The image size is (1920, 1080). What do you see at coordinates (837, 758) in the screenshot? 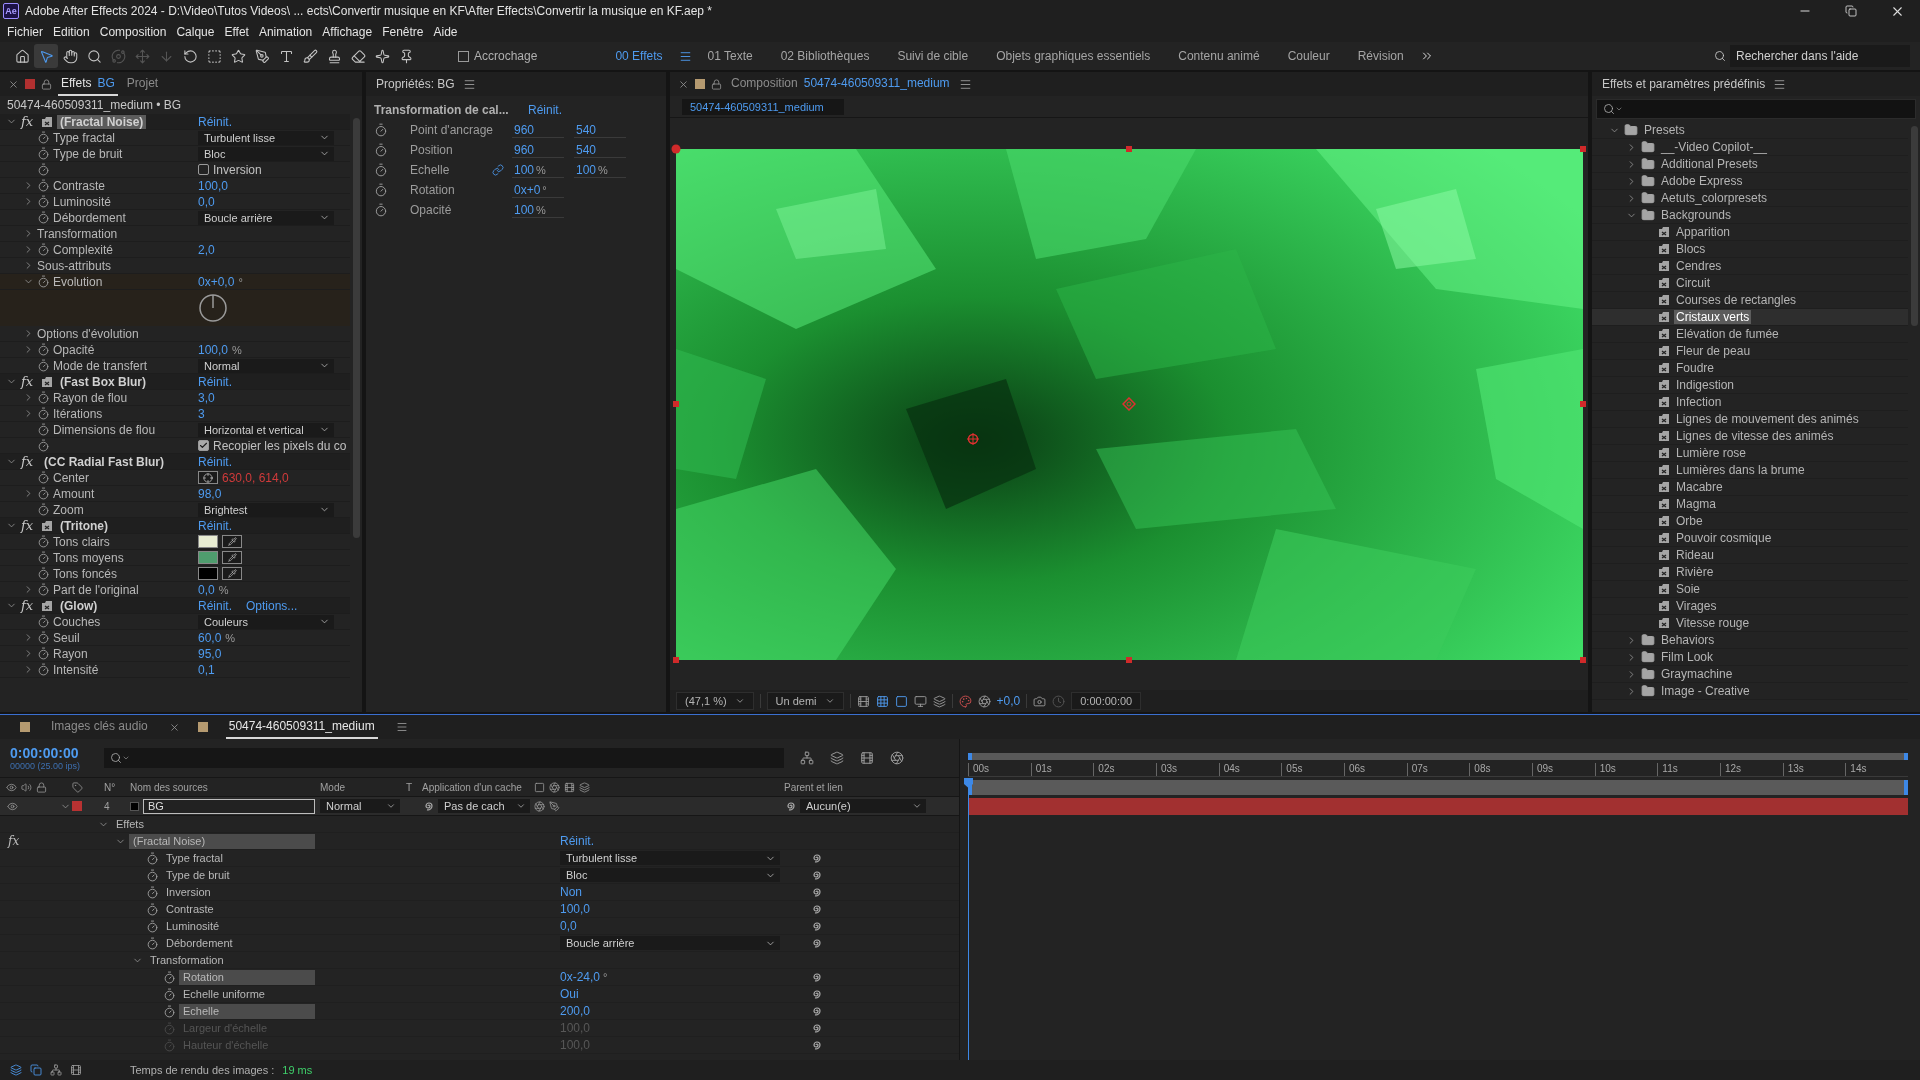
I see `layers-icon` at bounding box center [837, 758].